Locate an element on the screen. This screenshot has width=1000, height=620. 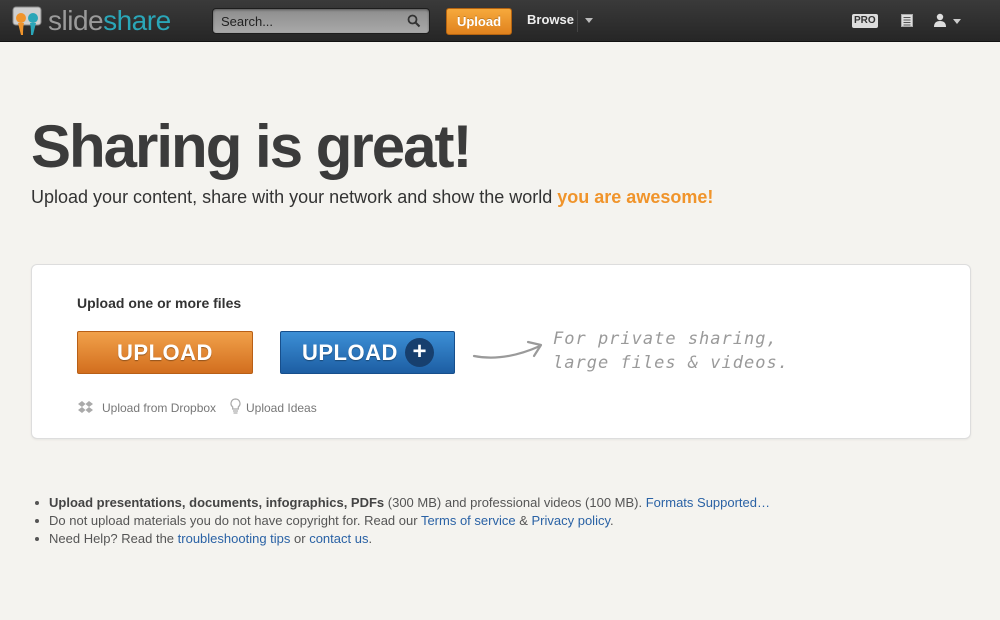
upload-pro-button-label: UPLOAD is located at coordinates (350, 352).